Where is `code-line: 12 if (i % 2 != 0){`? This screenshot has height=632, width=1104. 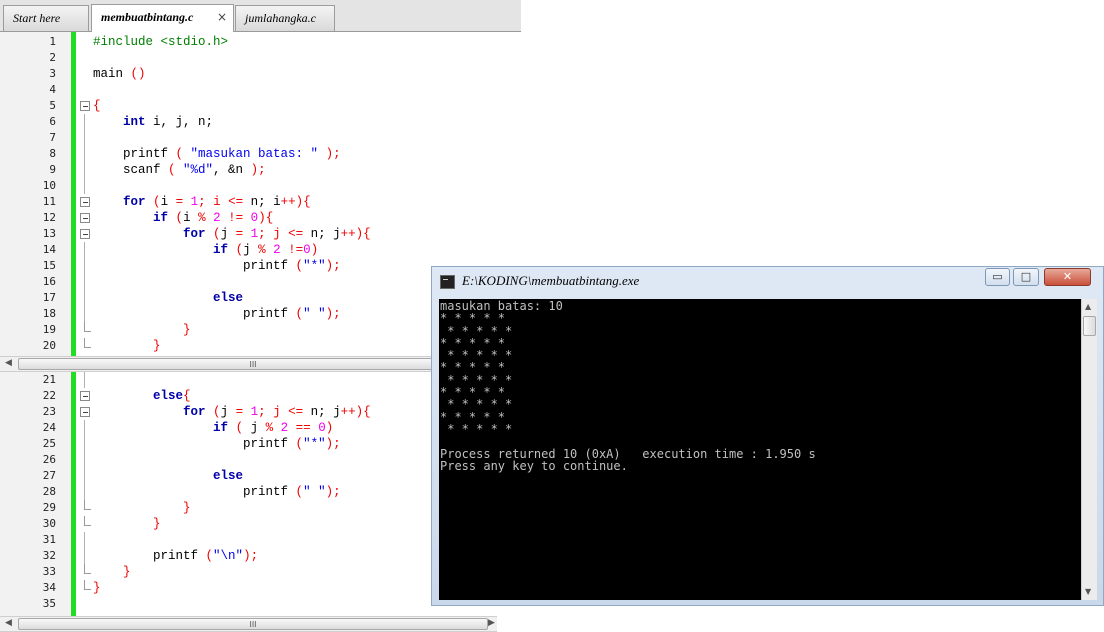 code-line: 12 if (i % 2 != 0){ is located at coordinates (248, 218).